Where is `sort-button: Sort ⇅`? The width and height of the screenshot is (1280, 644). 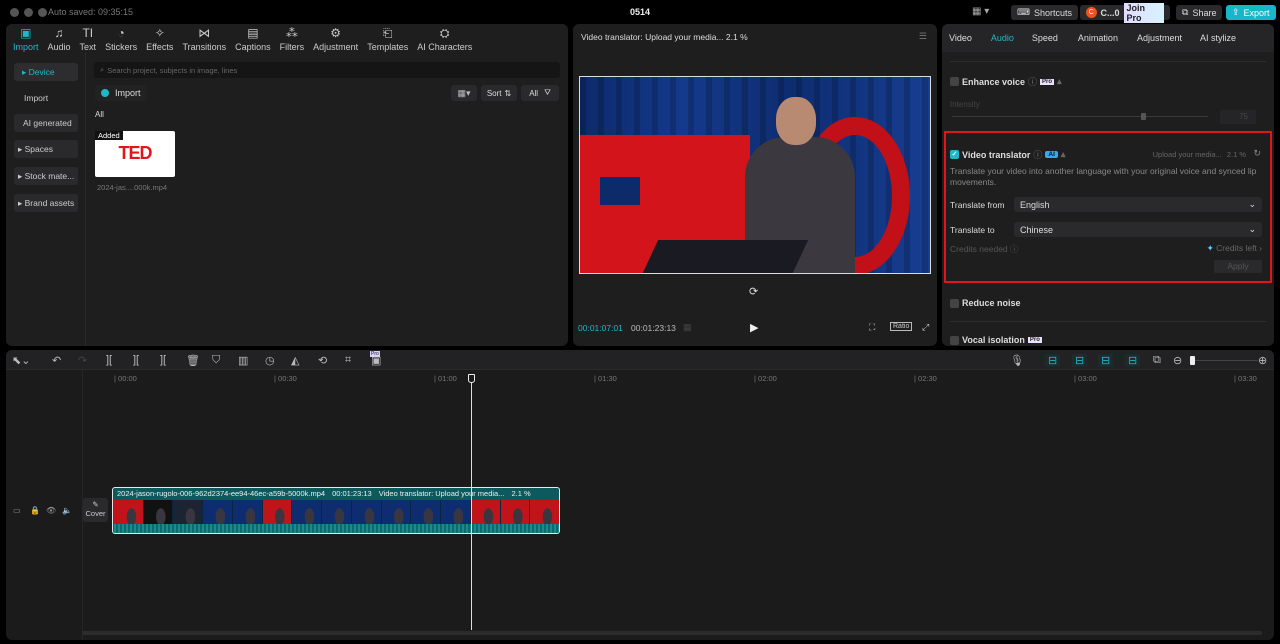
sort-button: Sort ⇅ is located at coordinates (499, 93).